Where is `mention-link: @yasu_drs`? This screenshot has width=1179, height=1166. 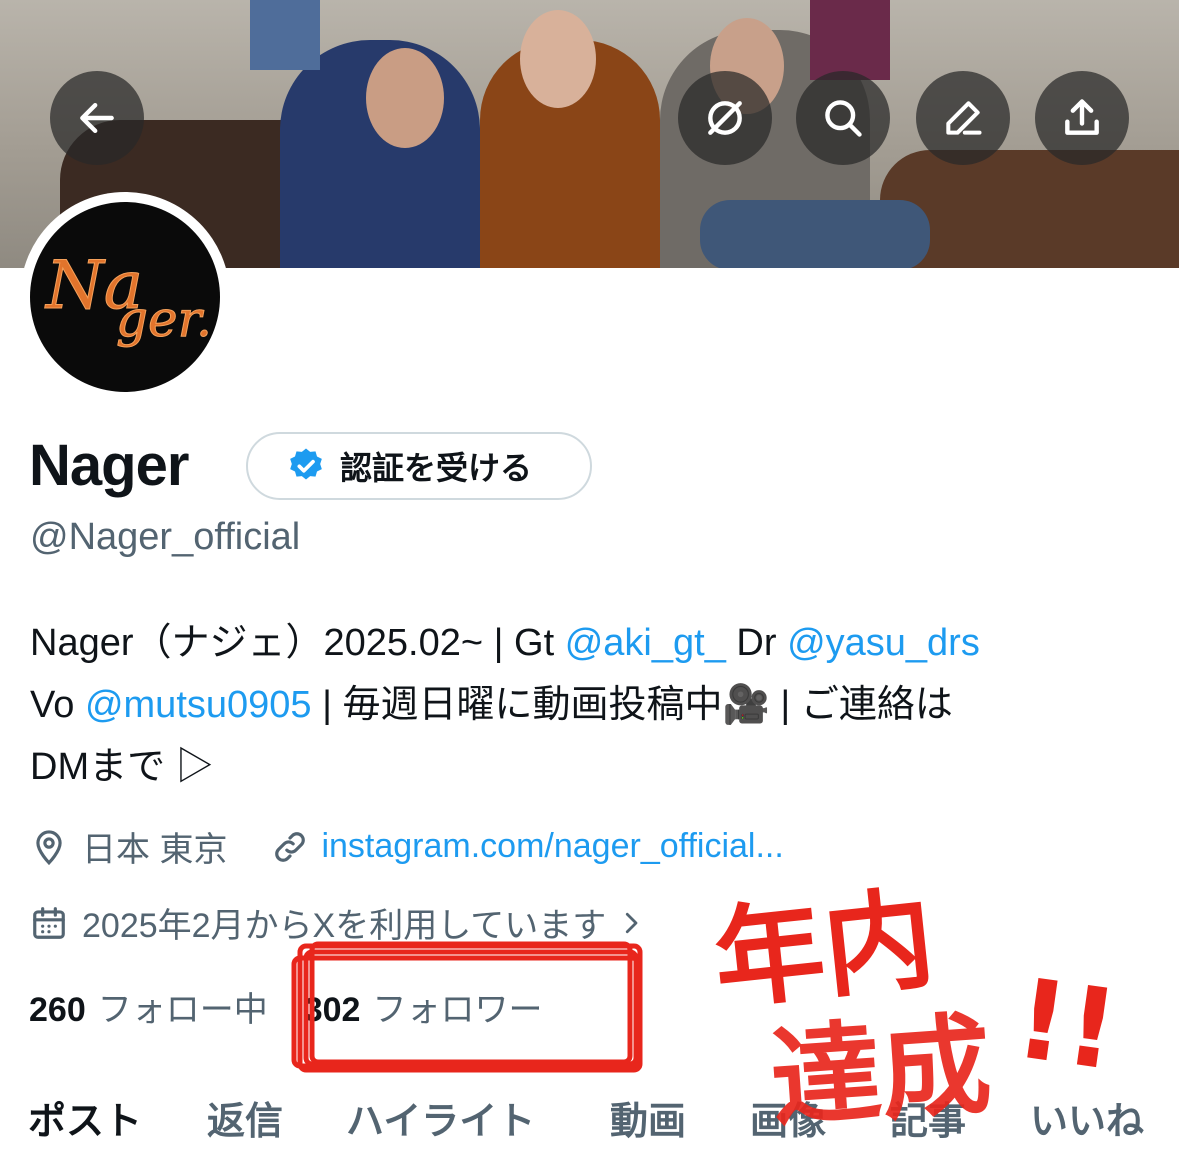
mention-link: @yasu_drs is located at coordinates (883, 643).